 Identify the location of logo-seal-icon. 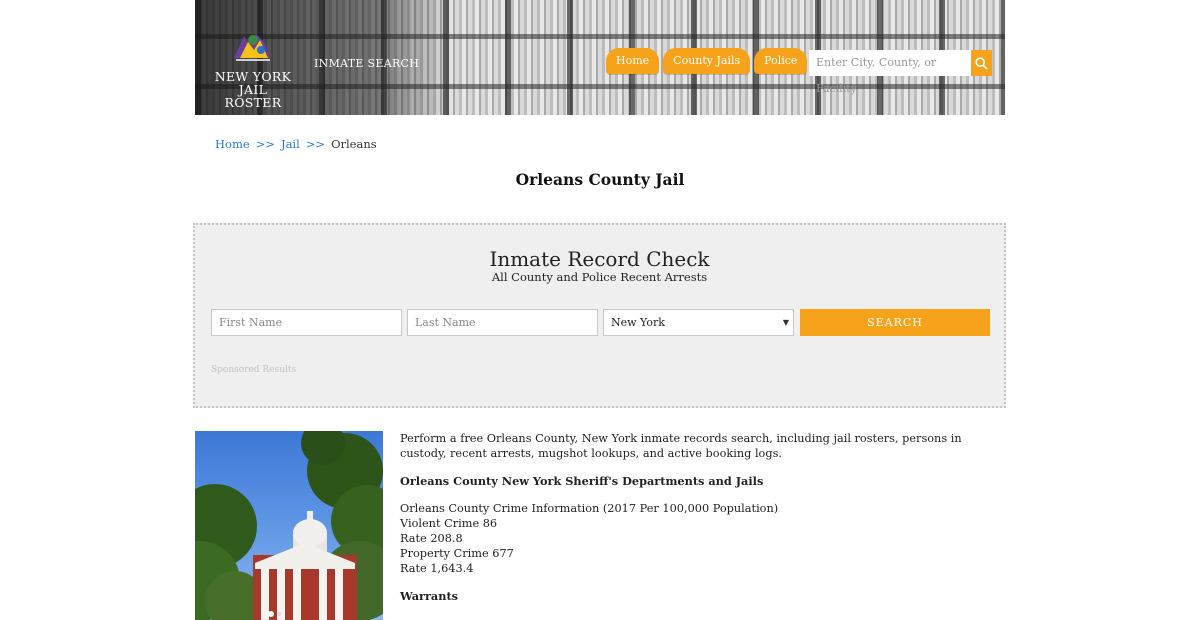
(253, 48).